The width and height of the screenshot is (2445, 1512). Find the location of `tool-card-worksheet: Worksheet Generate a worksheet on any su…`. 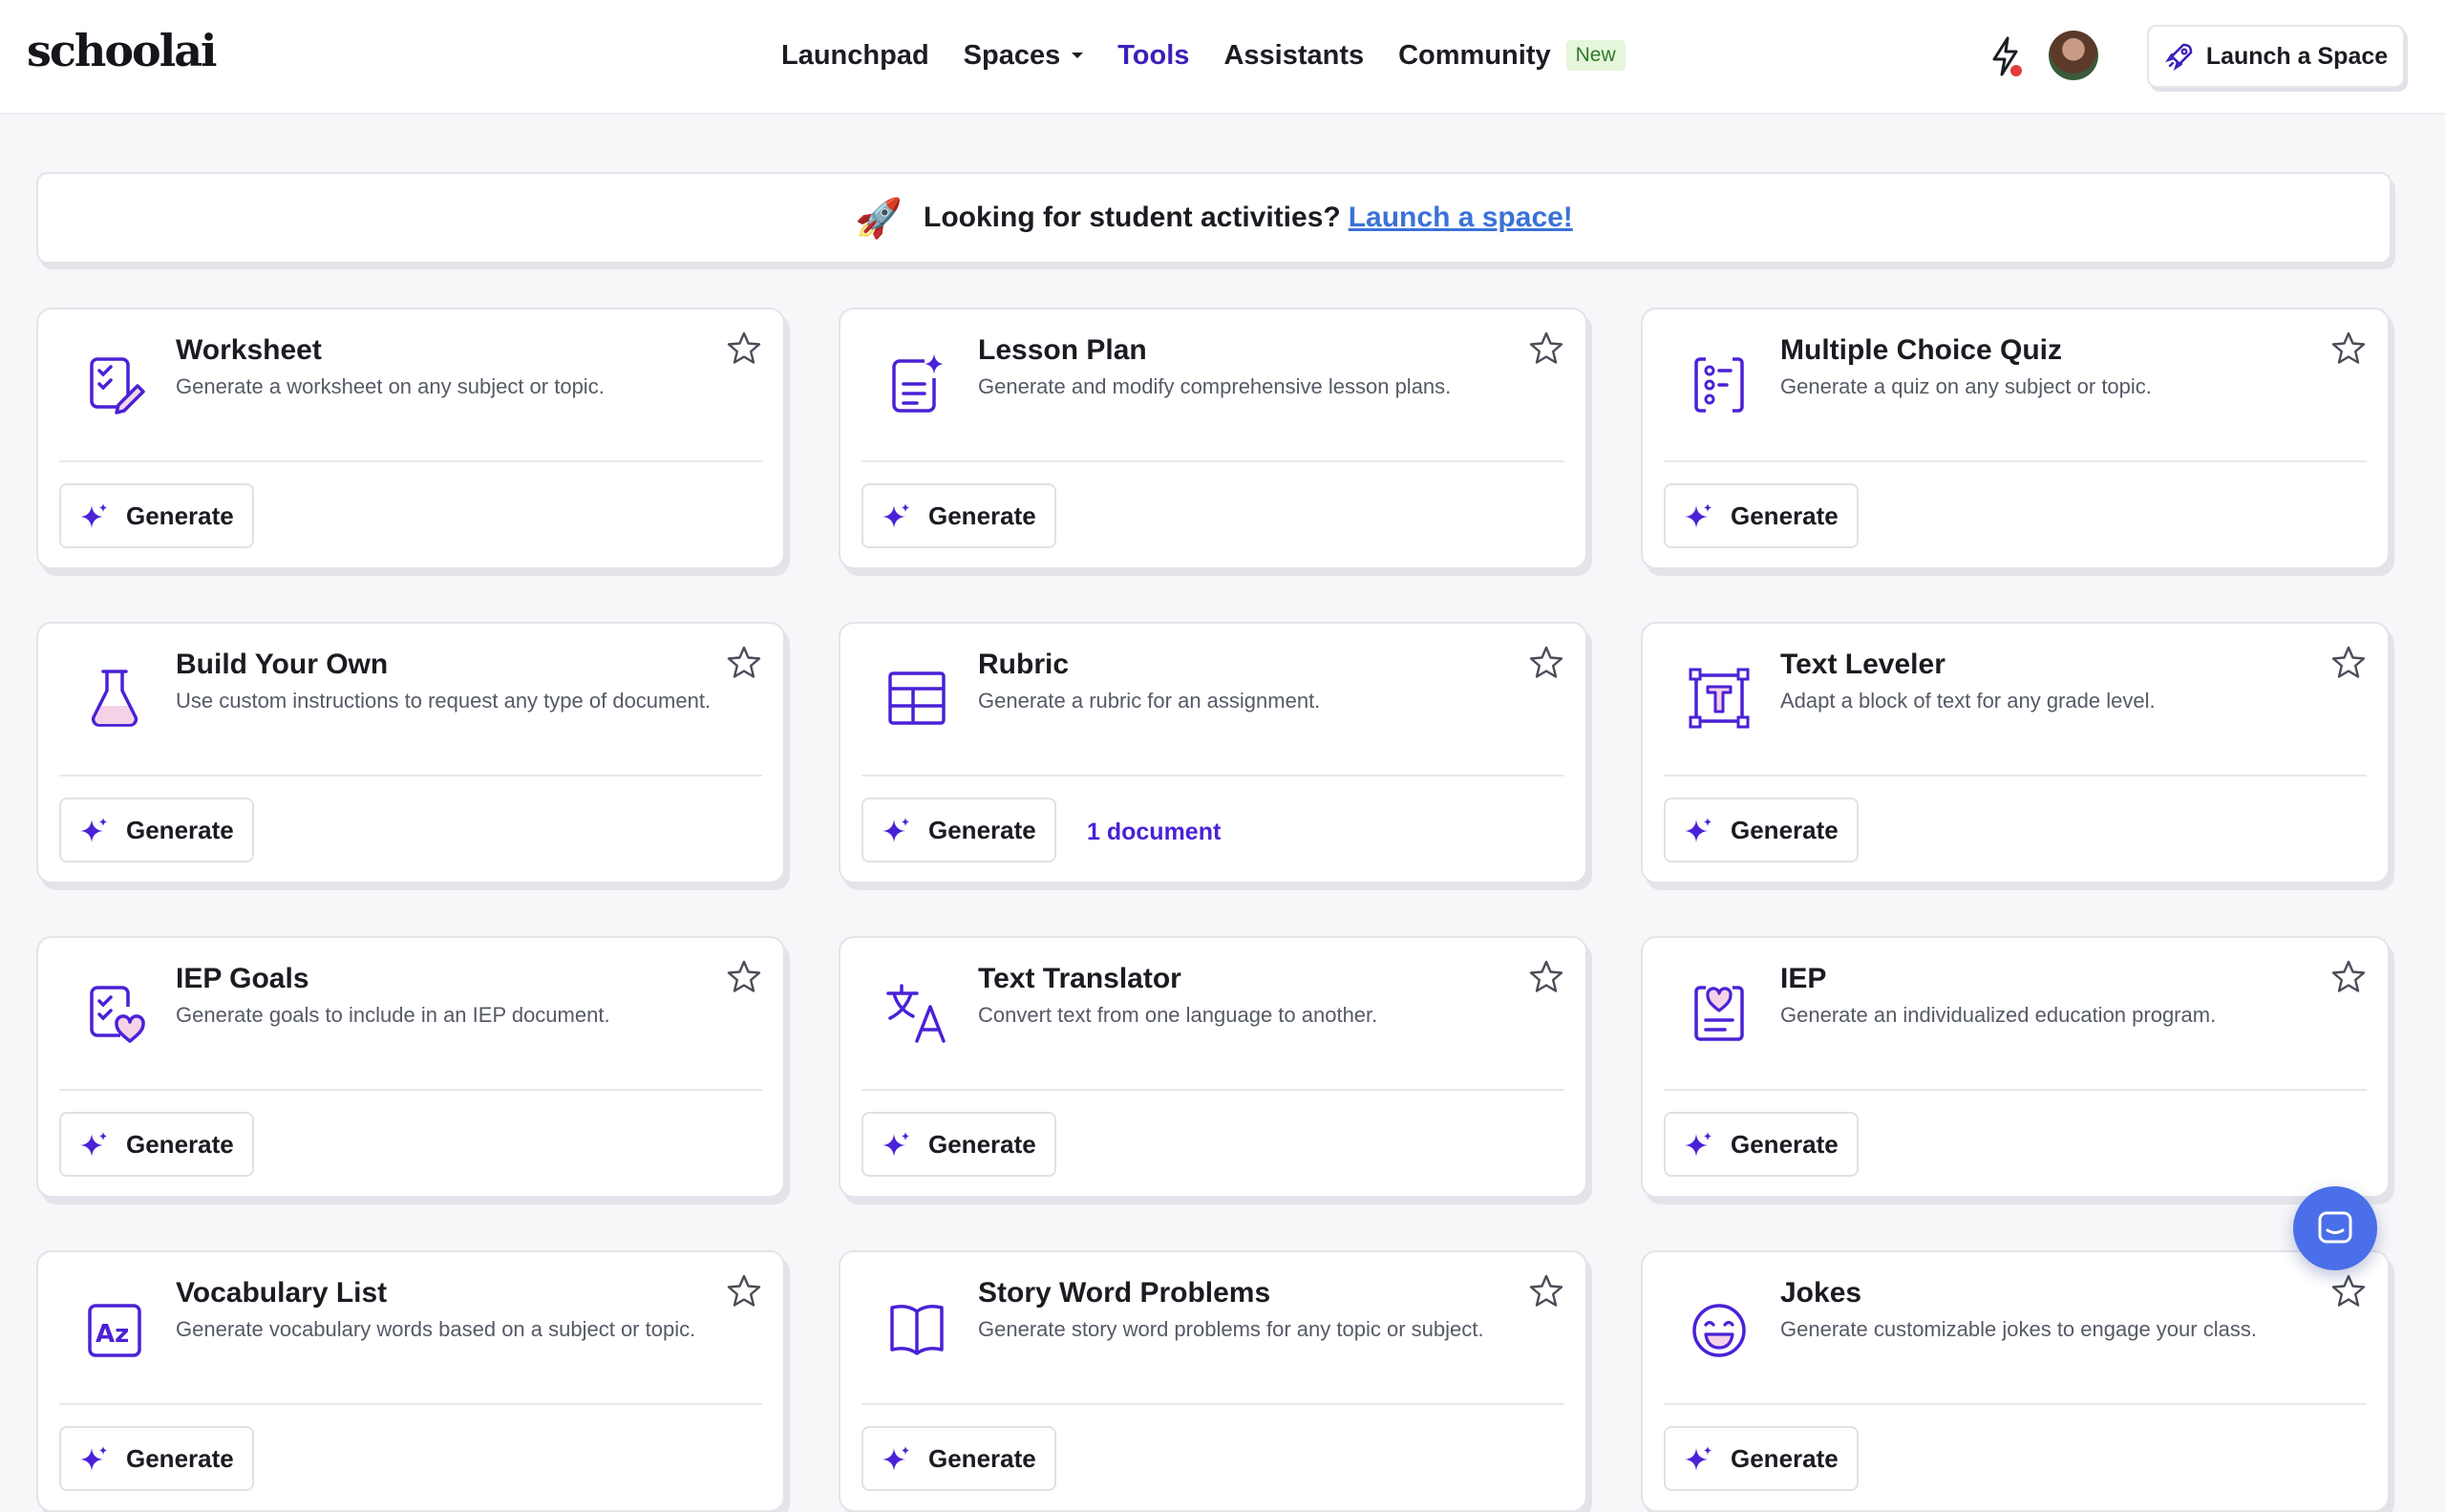

tool-card-worksheet: Worksheet Generate a worksheet on any su… is located at coordinates (411, 438).